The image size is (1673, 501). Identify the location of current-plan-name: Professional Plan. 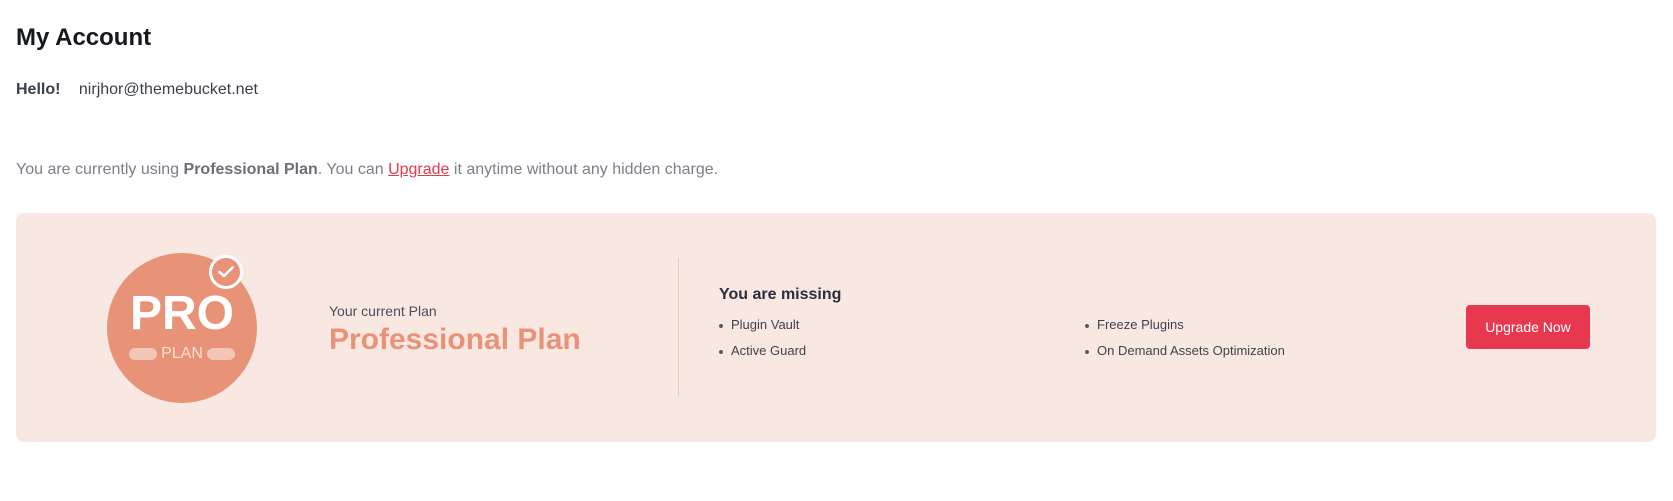
(455, 339).